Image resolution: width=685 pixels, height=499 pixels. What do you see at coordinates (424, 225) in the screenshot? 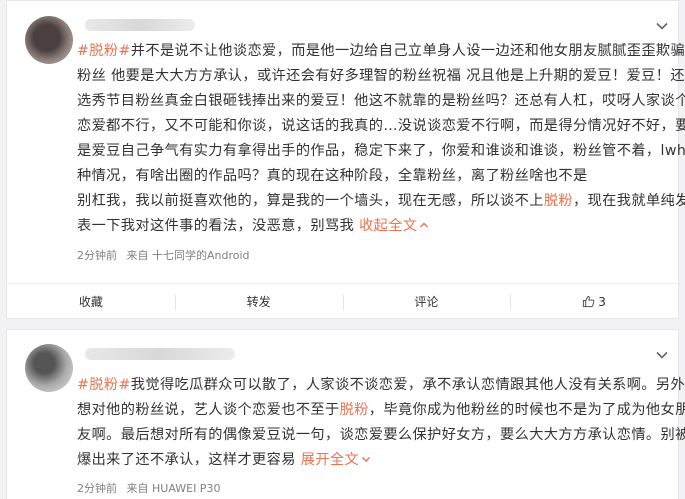
I see `chevron-up-icon` at bounding box center [424, 225].